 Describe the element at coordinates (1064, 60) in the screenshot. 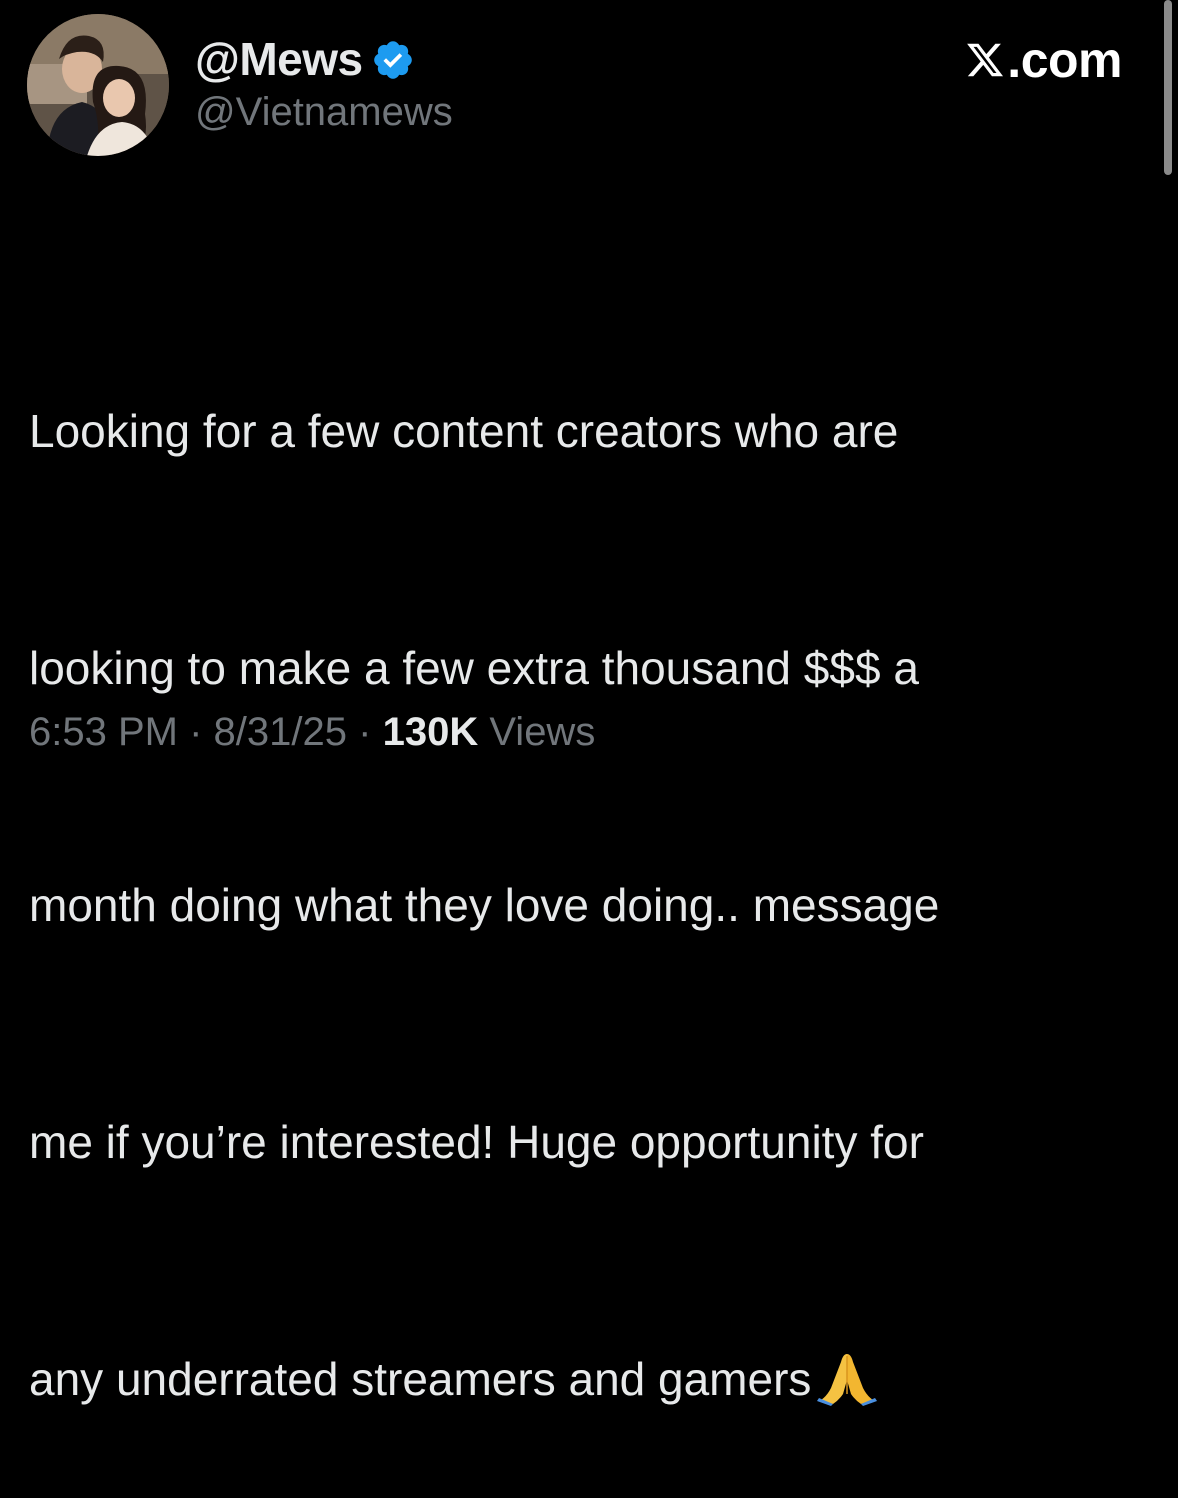

I see `brand-text: .com` at that location.